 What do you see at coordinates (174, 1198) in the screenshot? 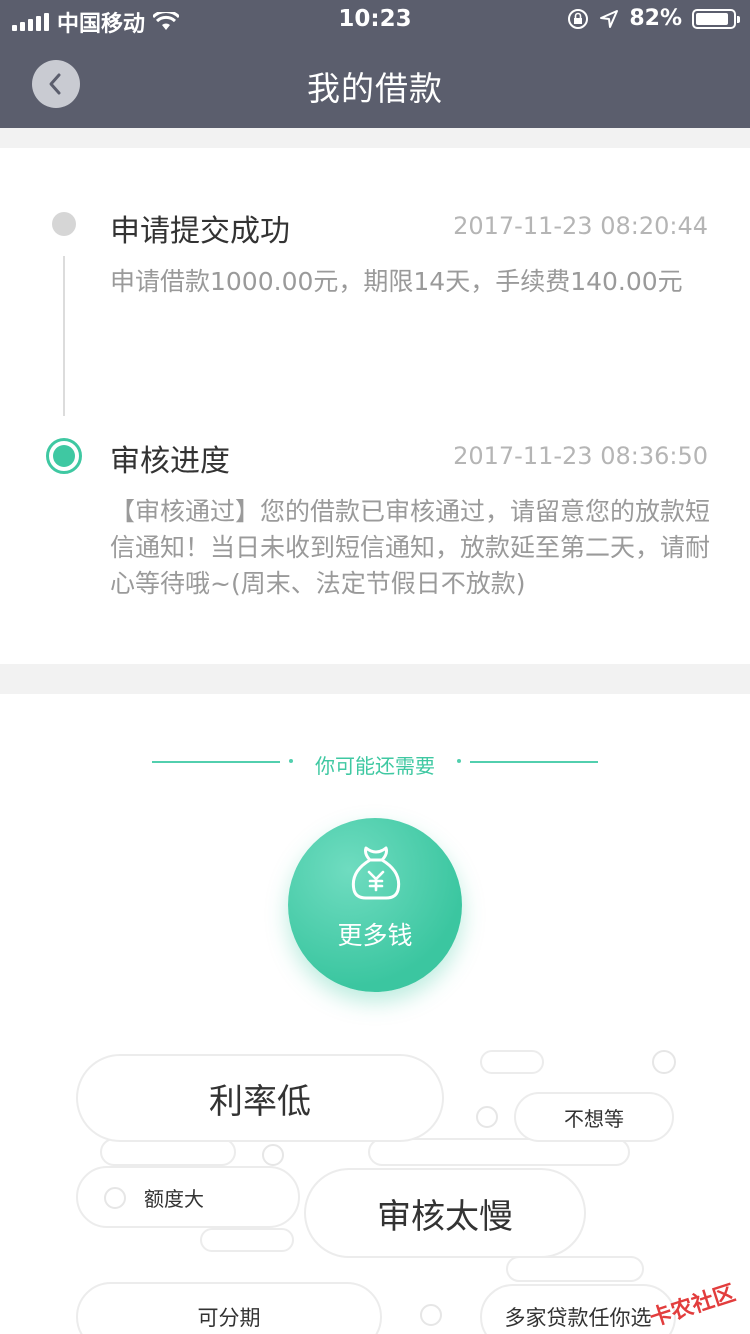
I see `tag-label: 额度大` at bounding box center [174, 1198].